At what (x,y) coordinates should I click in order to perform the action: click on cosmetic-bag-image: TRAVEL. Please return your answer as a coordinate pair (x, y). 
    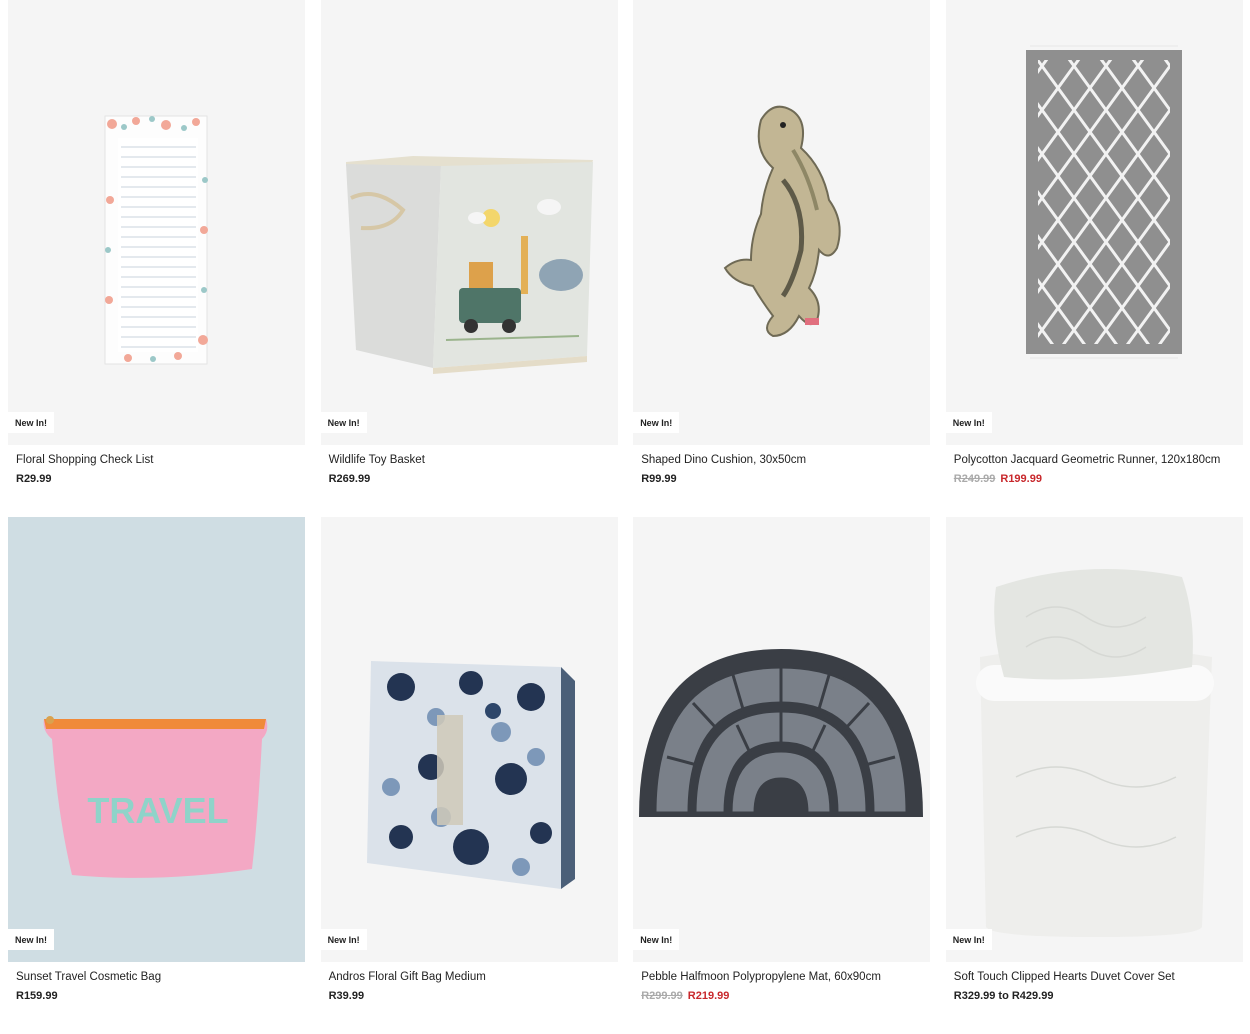
    Looking at the image, I should click on (155, 797).